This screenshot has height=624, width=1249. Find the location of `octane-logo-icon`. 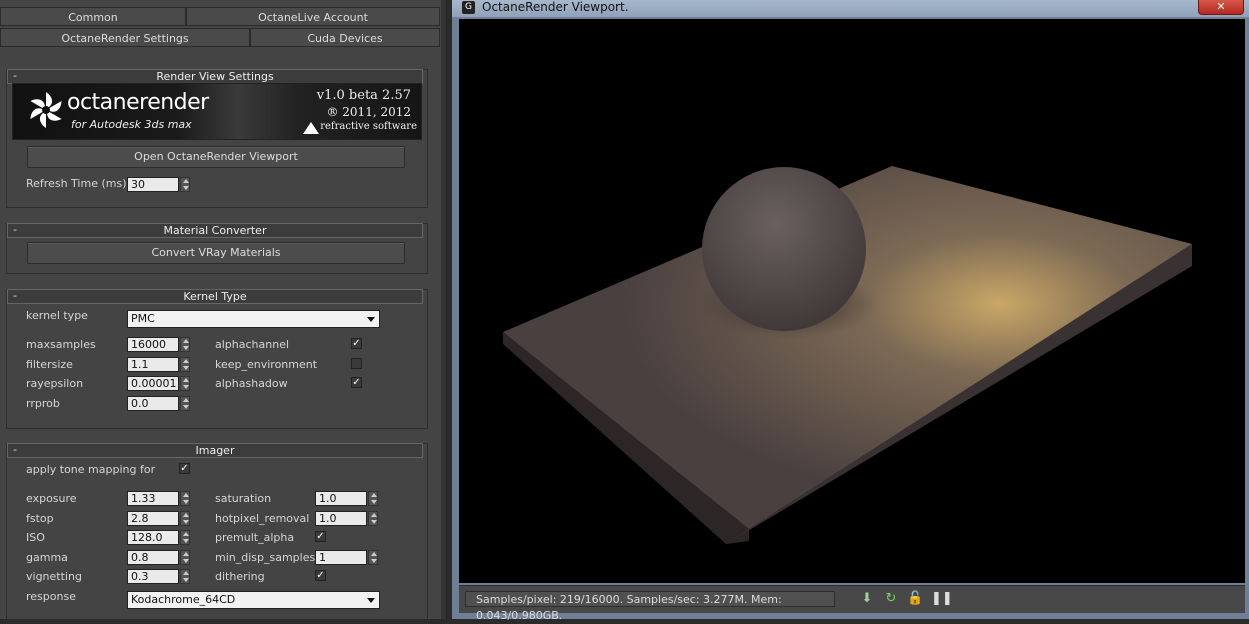

octane-logo-icon is located at coordinates (46, 110).